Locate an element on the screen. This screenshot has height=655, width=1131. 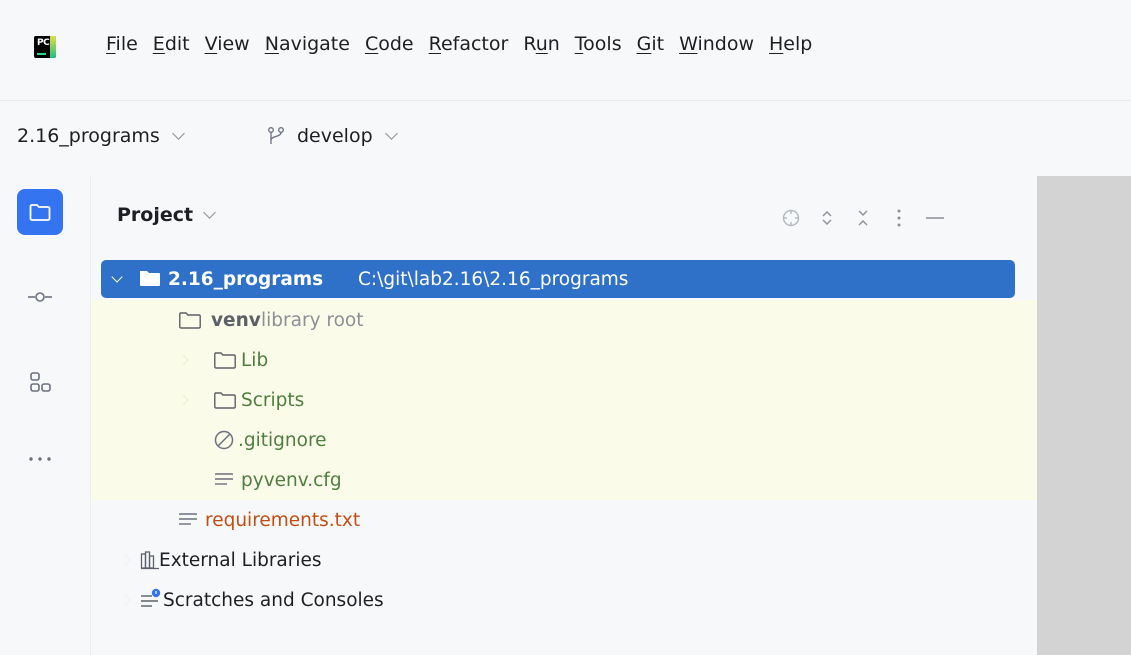
pyvenv-file-name: pyvenv.cfg is located at coordinates (291, 480).